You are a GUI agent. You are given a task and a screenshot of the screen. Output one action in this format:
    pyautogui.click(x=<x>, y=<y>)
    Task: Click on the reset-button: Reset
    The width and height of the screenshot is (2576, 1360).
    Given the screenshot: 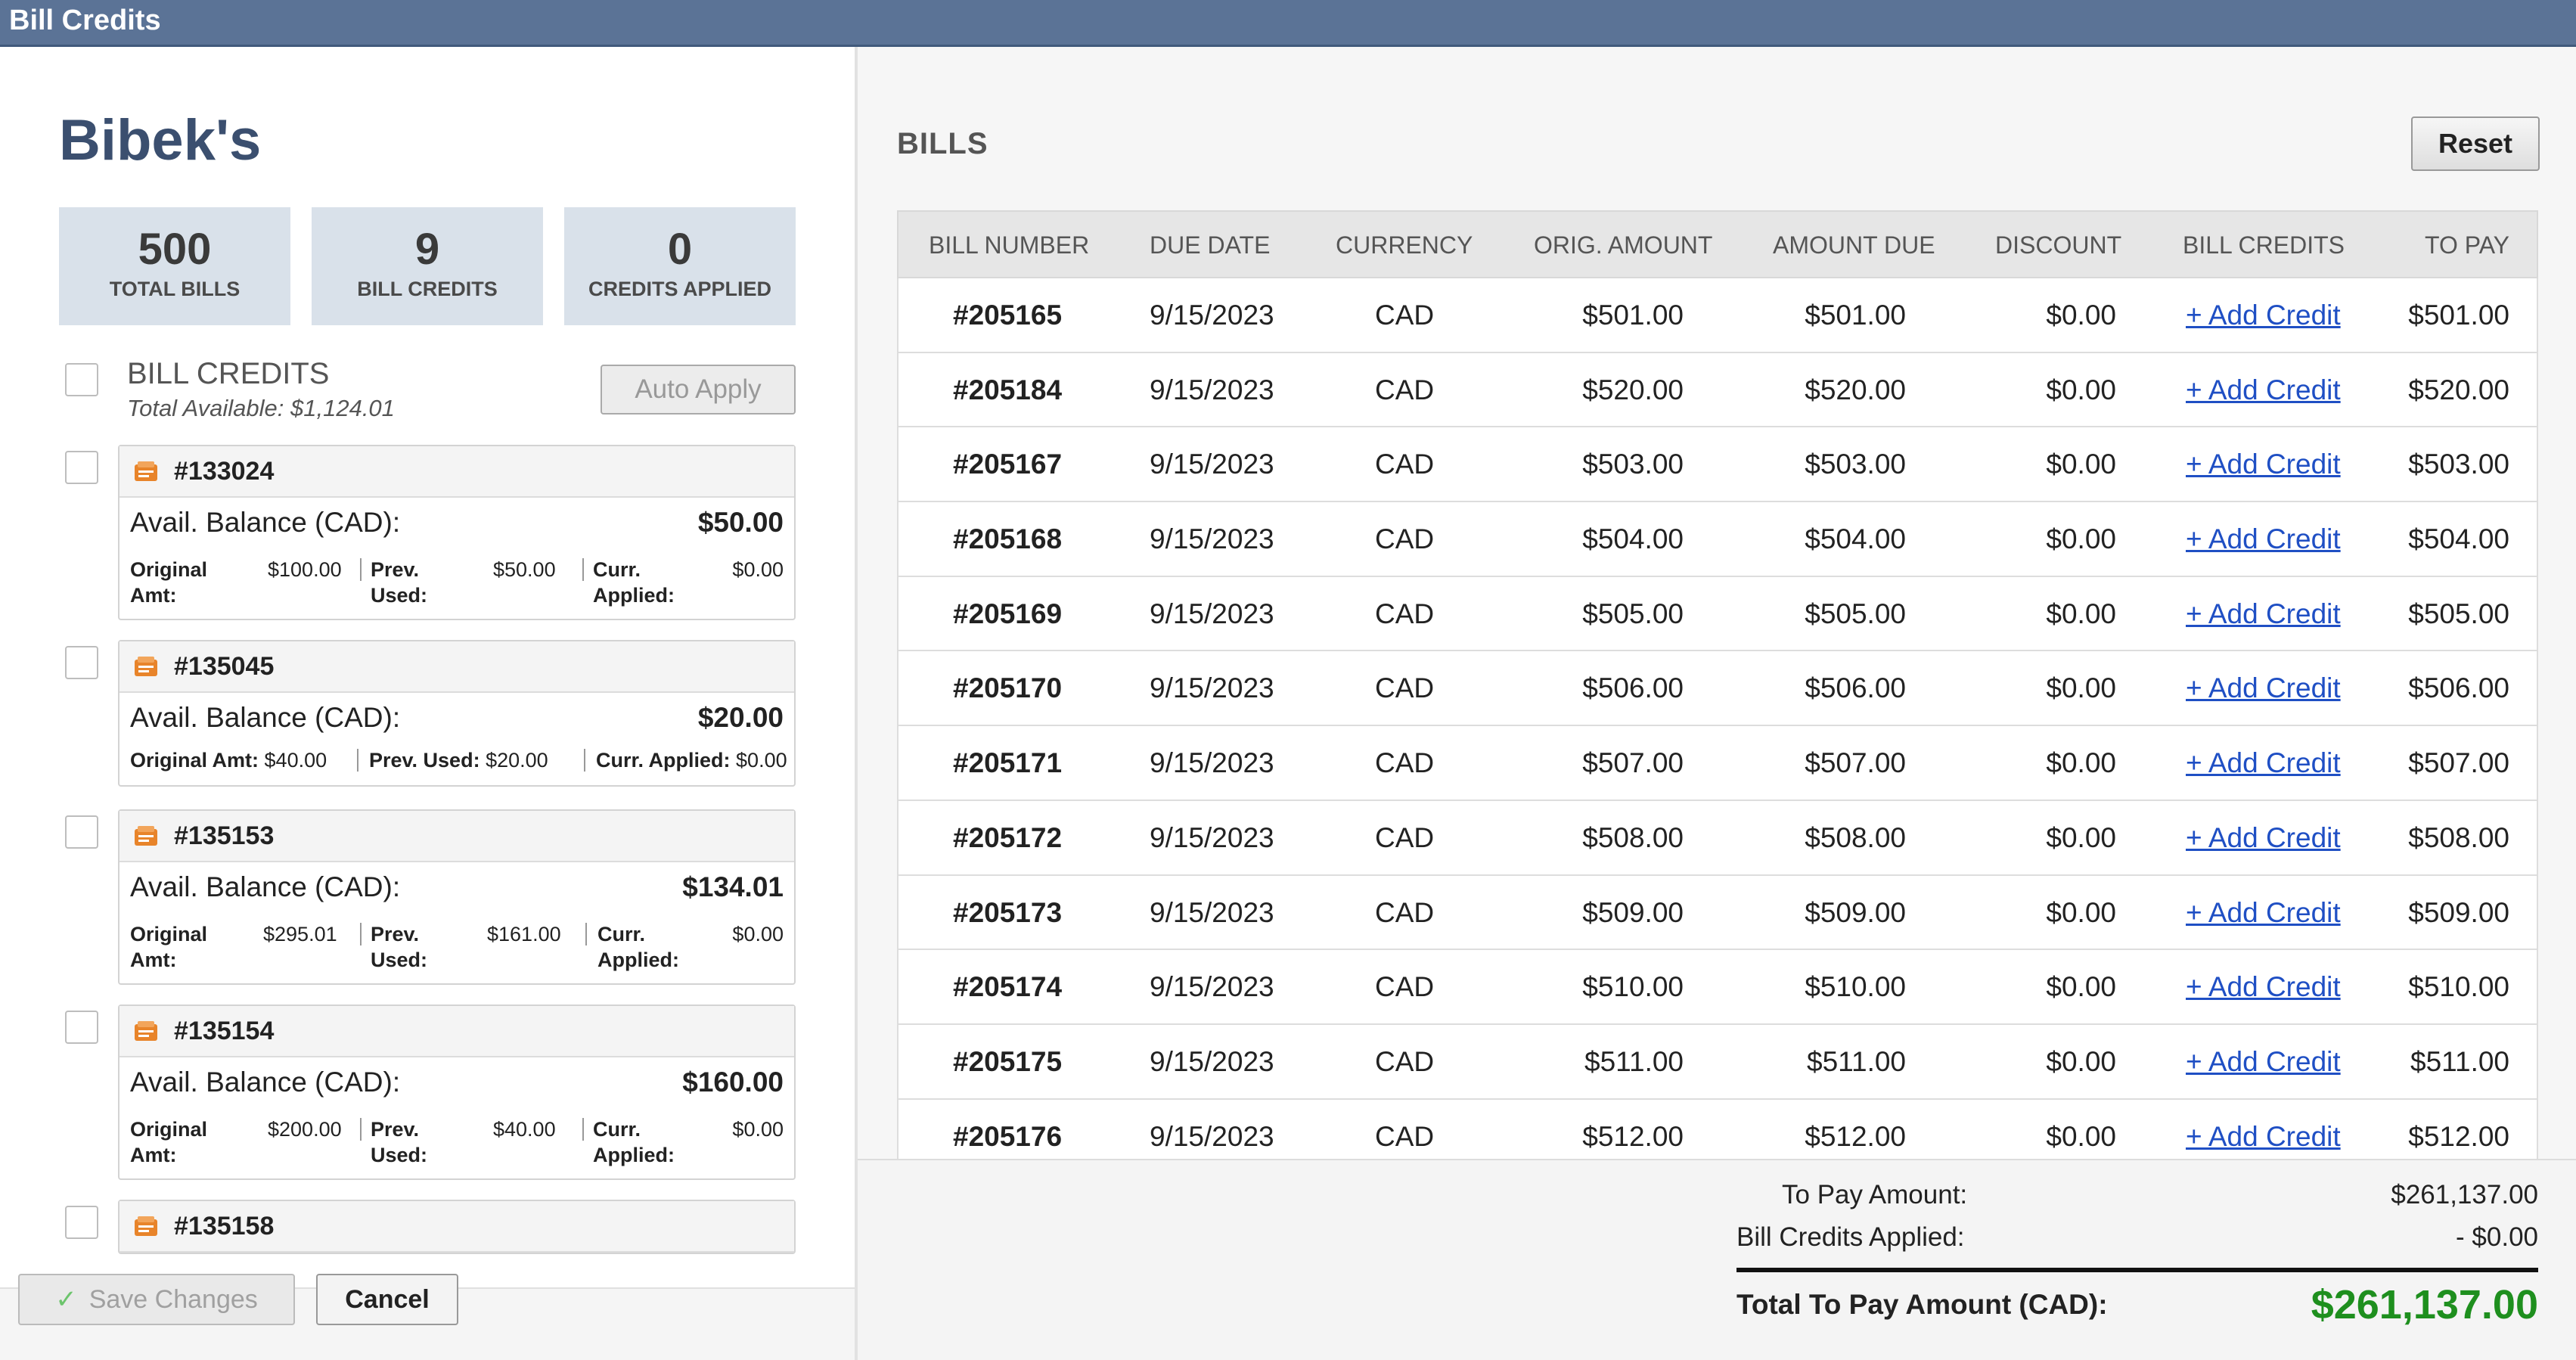 What is the action you would take?
    pyautogui.click(x=2475, y=143)
    